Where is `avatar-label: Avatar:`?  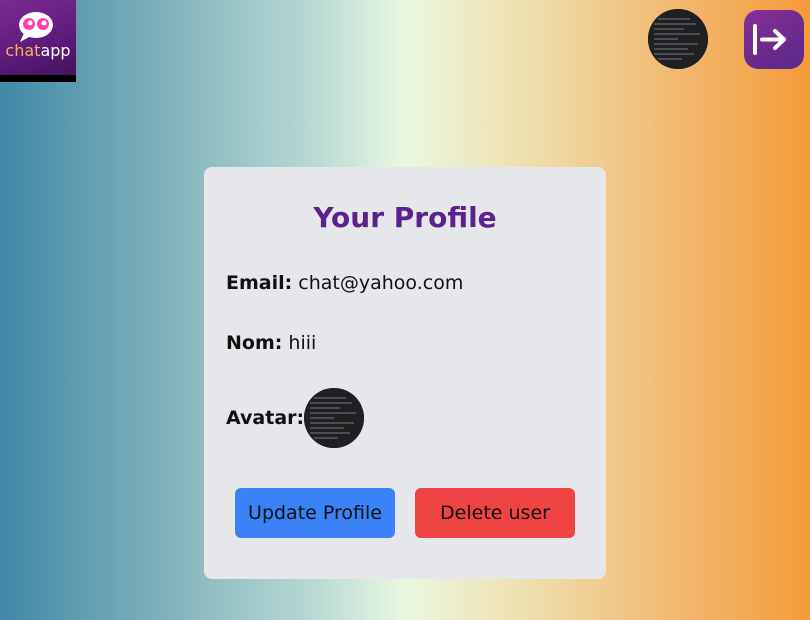
avatar-label: Avatar: is located at coordinates (265, 418).